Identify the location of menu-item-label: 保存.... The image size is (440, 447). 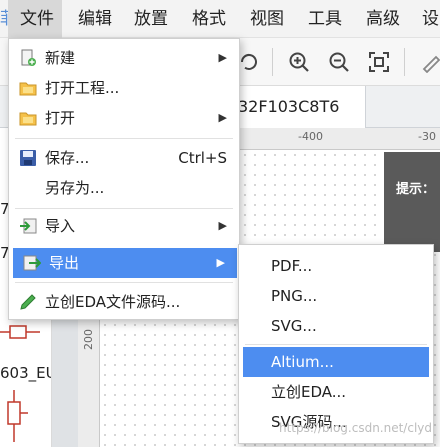
(67, 158).